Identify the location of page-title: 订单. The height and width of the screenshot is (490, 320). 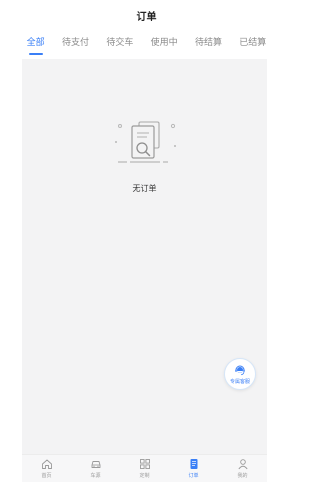
(146, 17).